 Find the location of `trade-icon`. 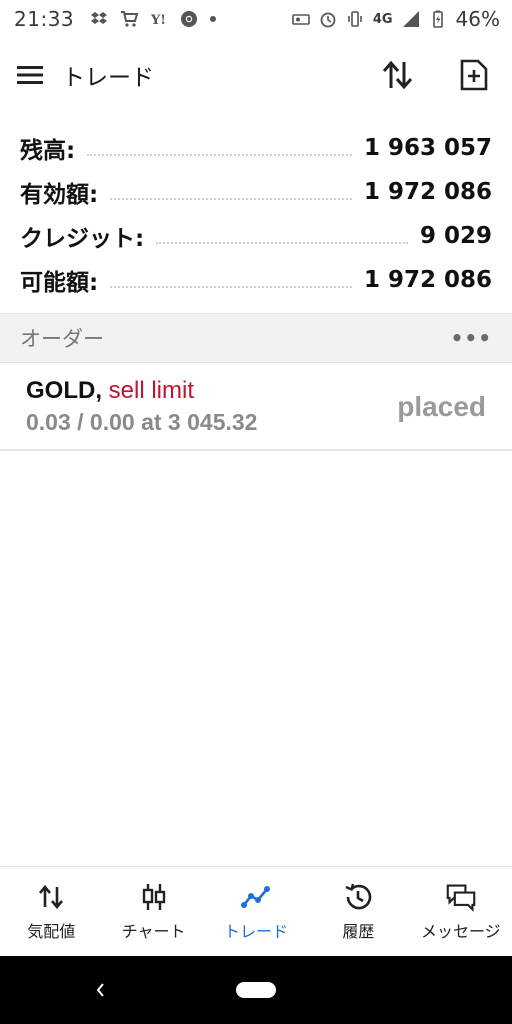

trade-icon is located at coordinates (256, 897).